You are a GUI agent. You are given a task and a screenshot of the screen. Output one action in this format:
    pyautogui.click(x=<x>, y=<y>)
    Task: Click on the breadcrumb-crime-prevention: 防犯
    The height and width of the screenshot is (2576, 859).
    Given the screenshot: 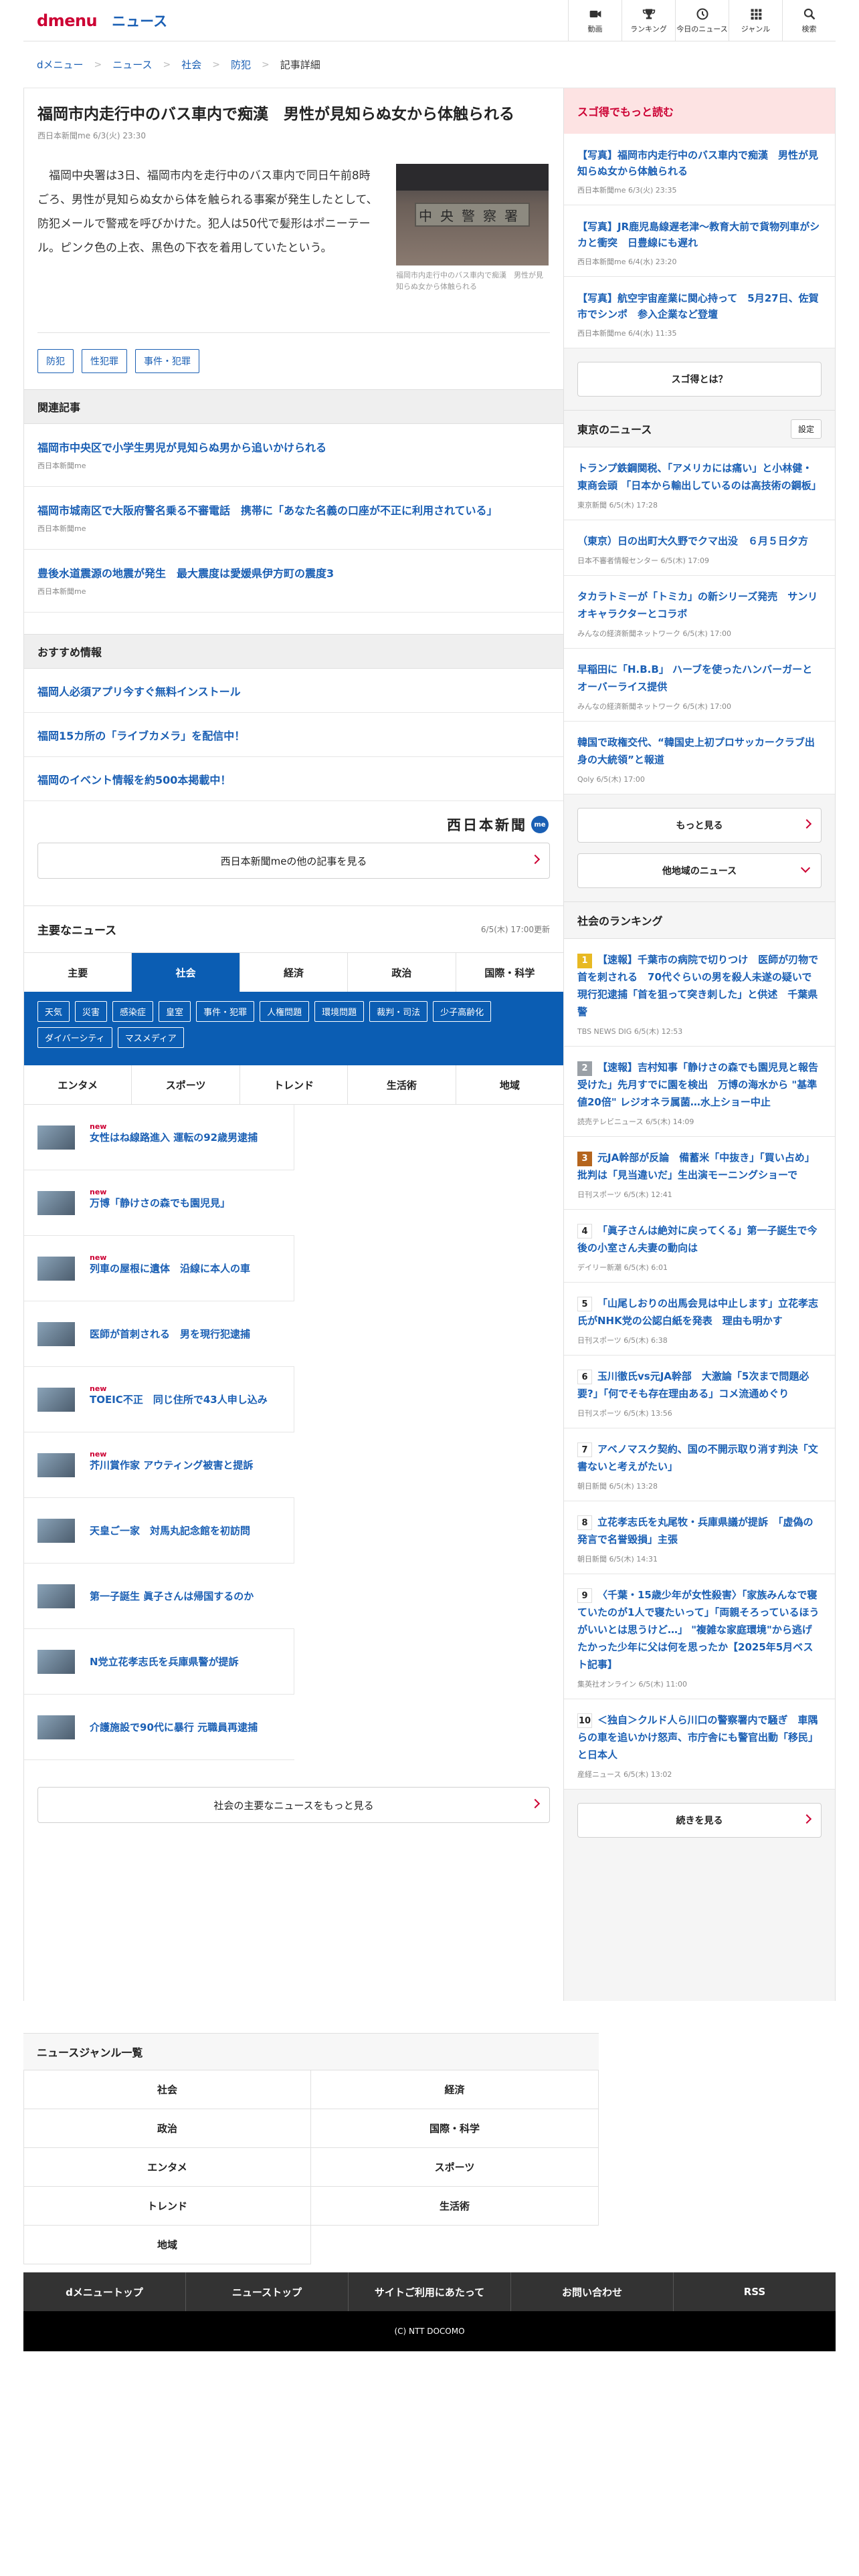 What is the action you would take?
    pyautogui.click(x=241, y=65)
    